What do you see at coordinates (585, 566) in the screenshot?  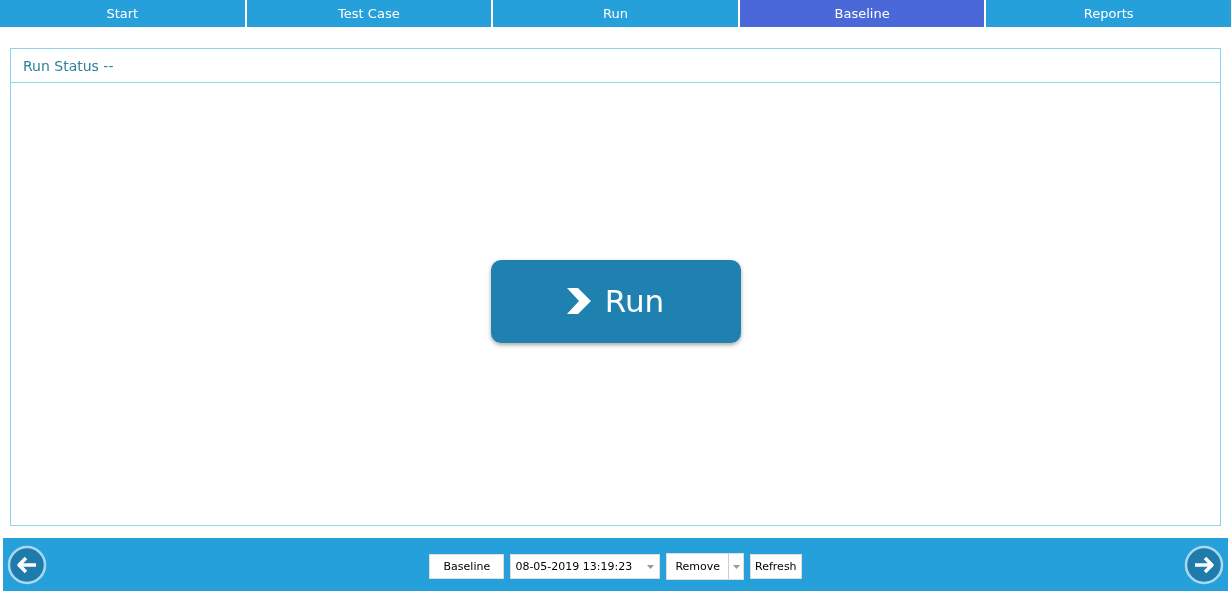 I see `date-dropdown: 08-05-2019 13:19:23` at bounding box center [585, 566].